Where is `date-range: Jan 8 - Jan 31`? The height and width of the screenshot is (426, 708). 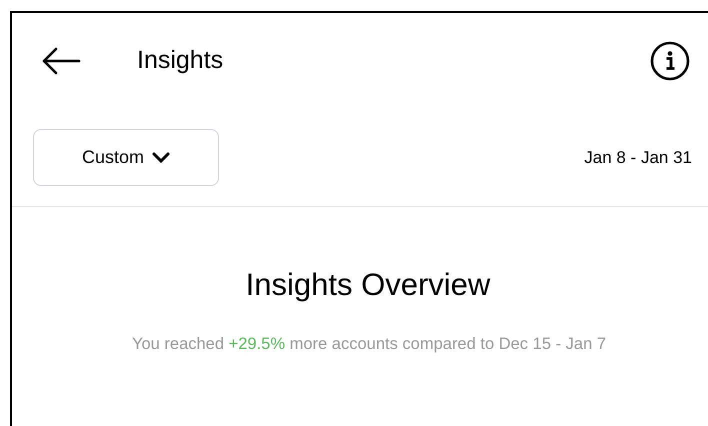
date-range: Jan 8 - Jan 31 is located at coordinates (638, 157).